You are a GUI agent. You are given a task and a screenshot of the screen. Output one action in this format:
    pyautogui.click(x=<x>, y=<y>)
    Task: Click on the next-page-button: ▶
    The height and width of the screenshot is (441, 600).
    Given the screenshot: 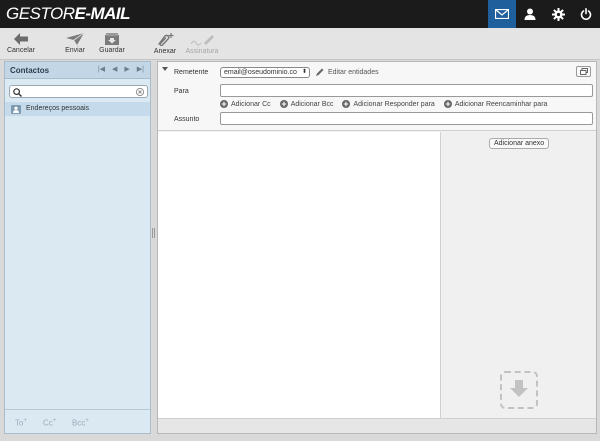 What is the action you would take?
    pyautogui.click(x=126, y=69)
    